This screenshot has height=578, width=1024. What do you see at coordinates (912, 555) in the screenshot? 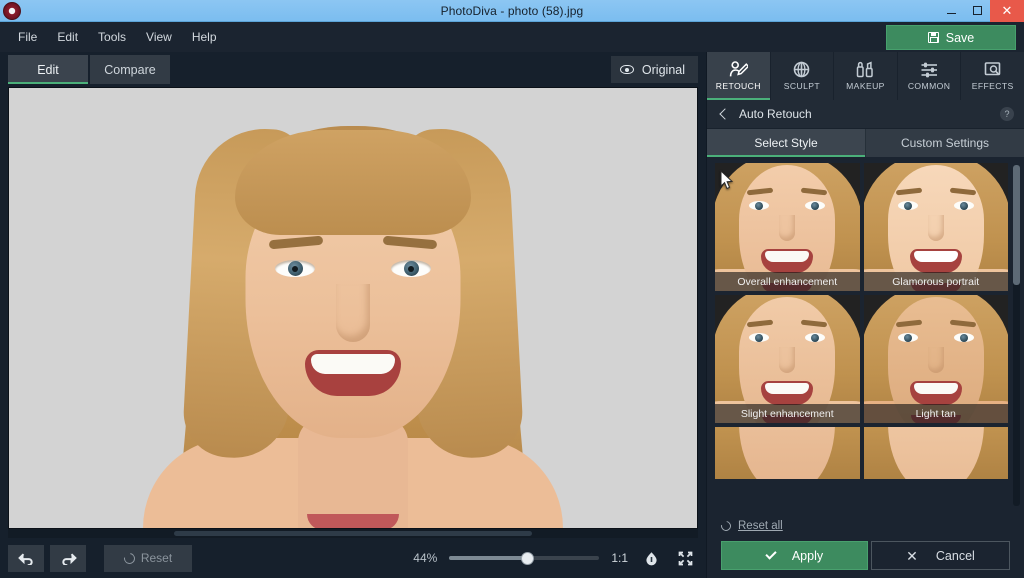
I see `close-x-icon: ✕` at bounding box center [912, 555].